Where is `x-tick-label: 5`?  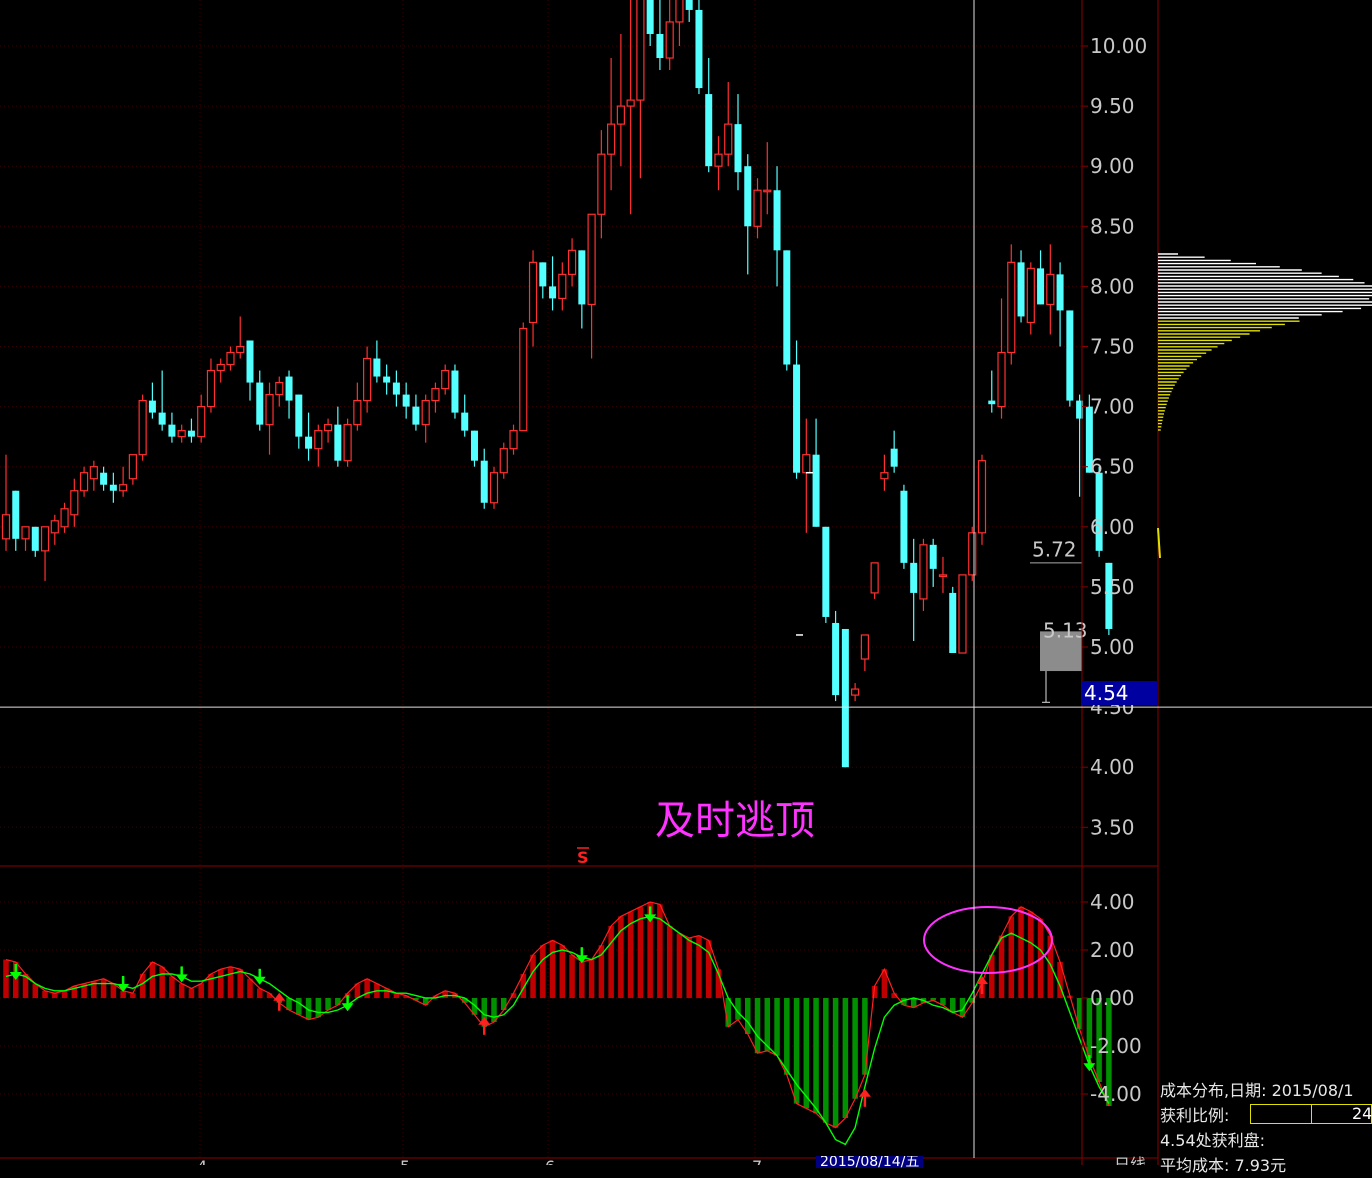 x-tick-label: 5 is located at coordinates (405, 1161).